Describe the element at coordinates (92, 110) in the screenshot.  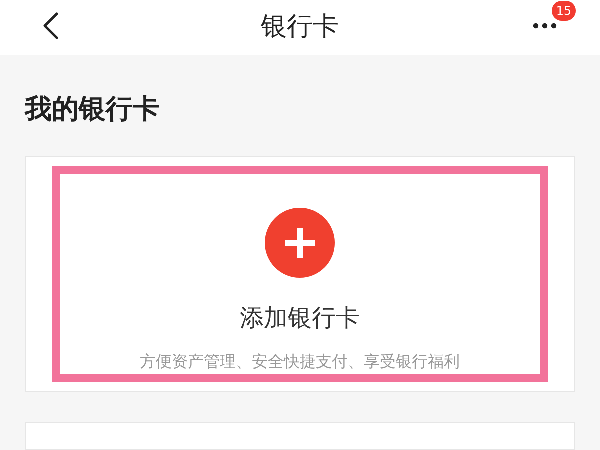
I see `section-title: 我的银行卡` at that location.